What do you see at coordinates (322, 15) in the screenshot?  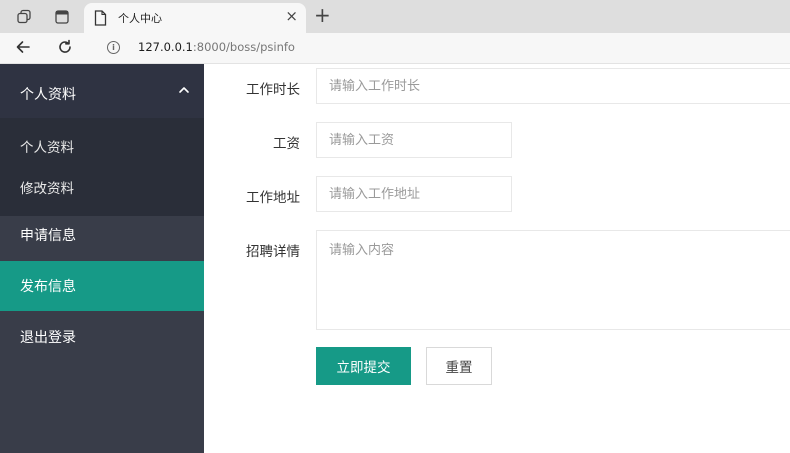 I see `new-tab-button: +` at bounding box center [322, 15].